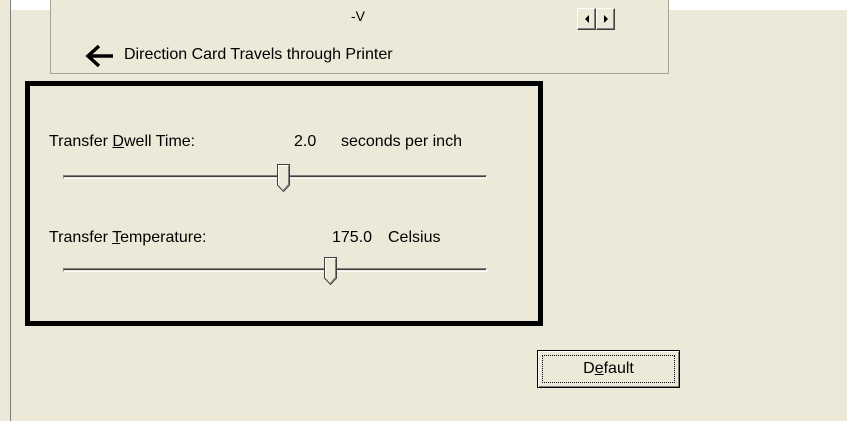 The height and width of the screenshot is (421, 847). Describe the element at coordinates (589, 368) in the screenshot. I see `default-label-prefix: D` at that location.